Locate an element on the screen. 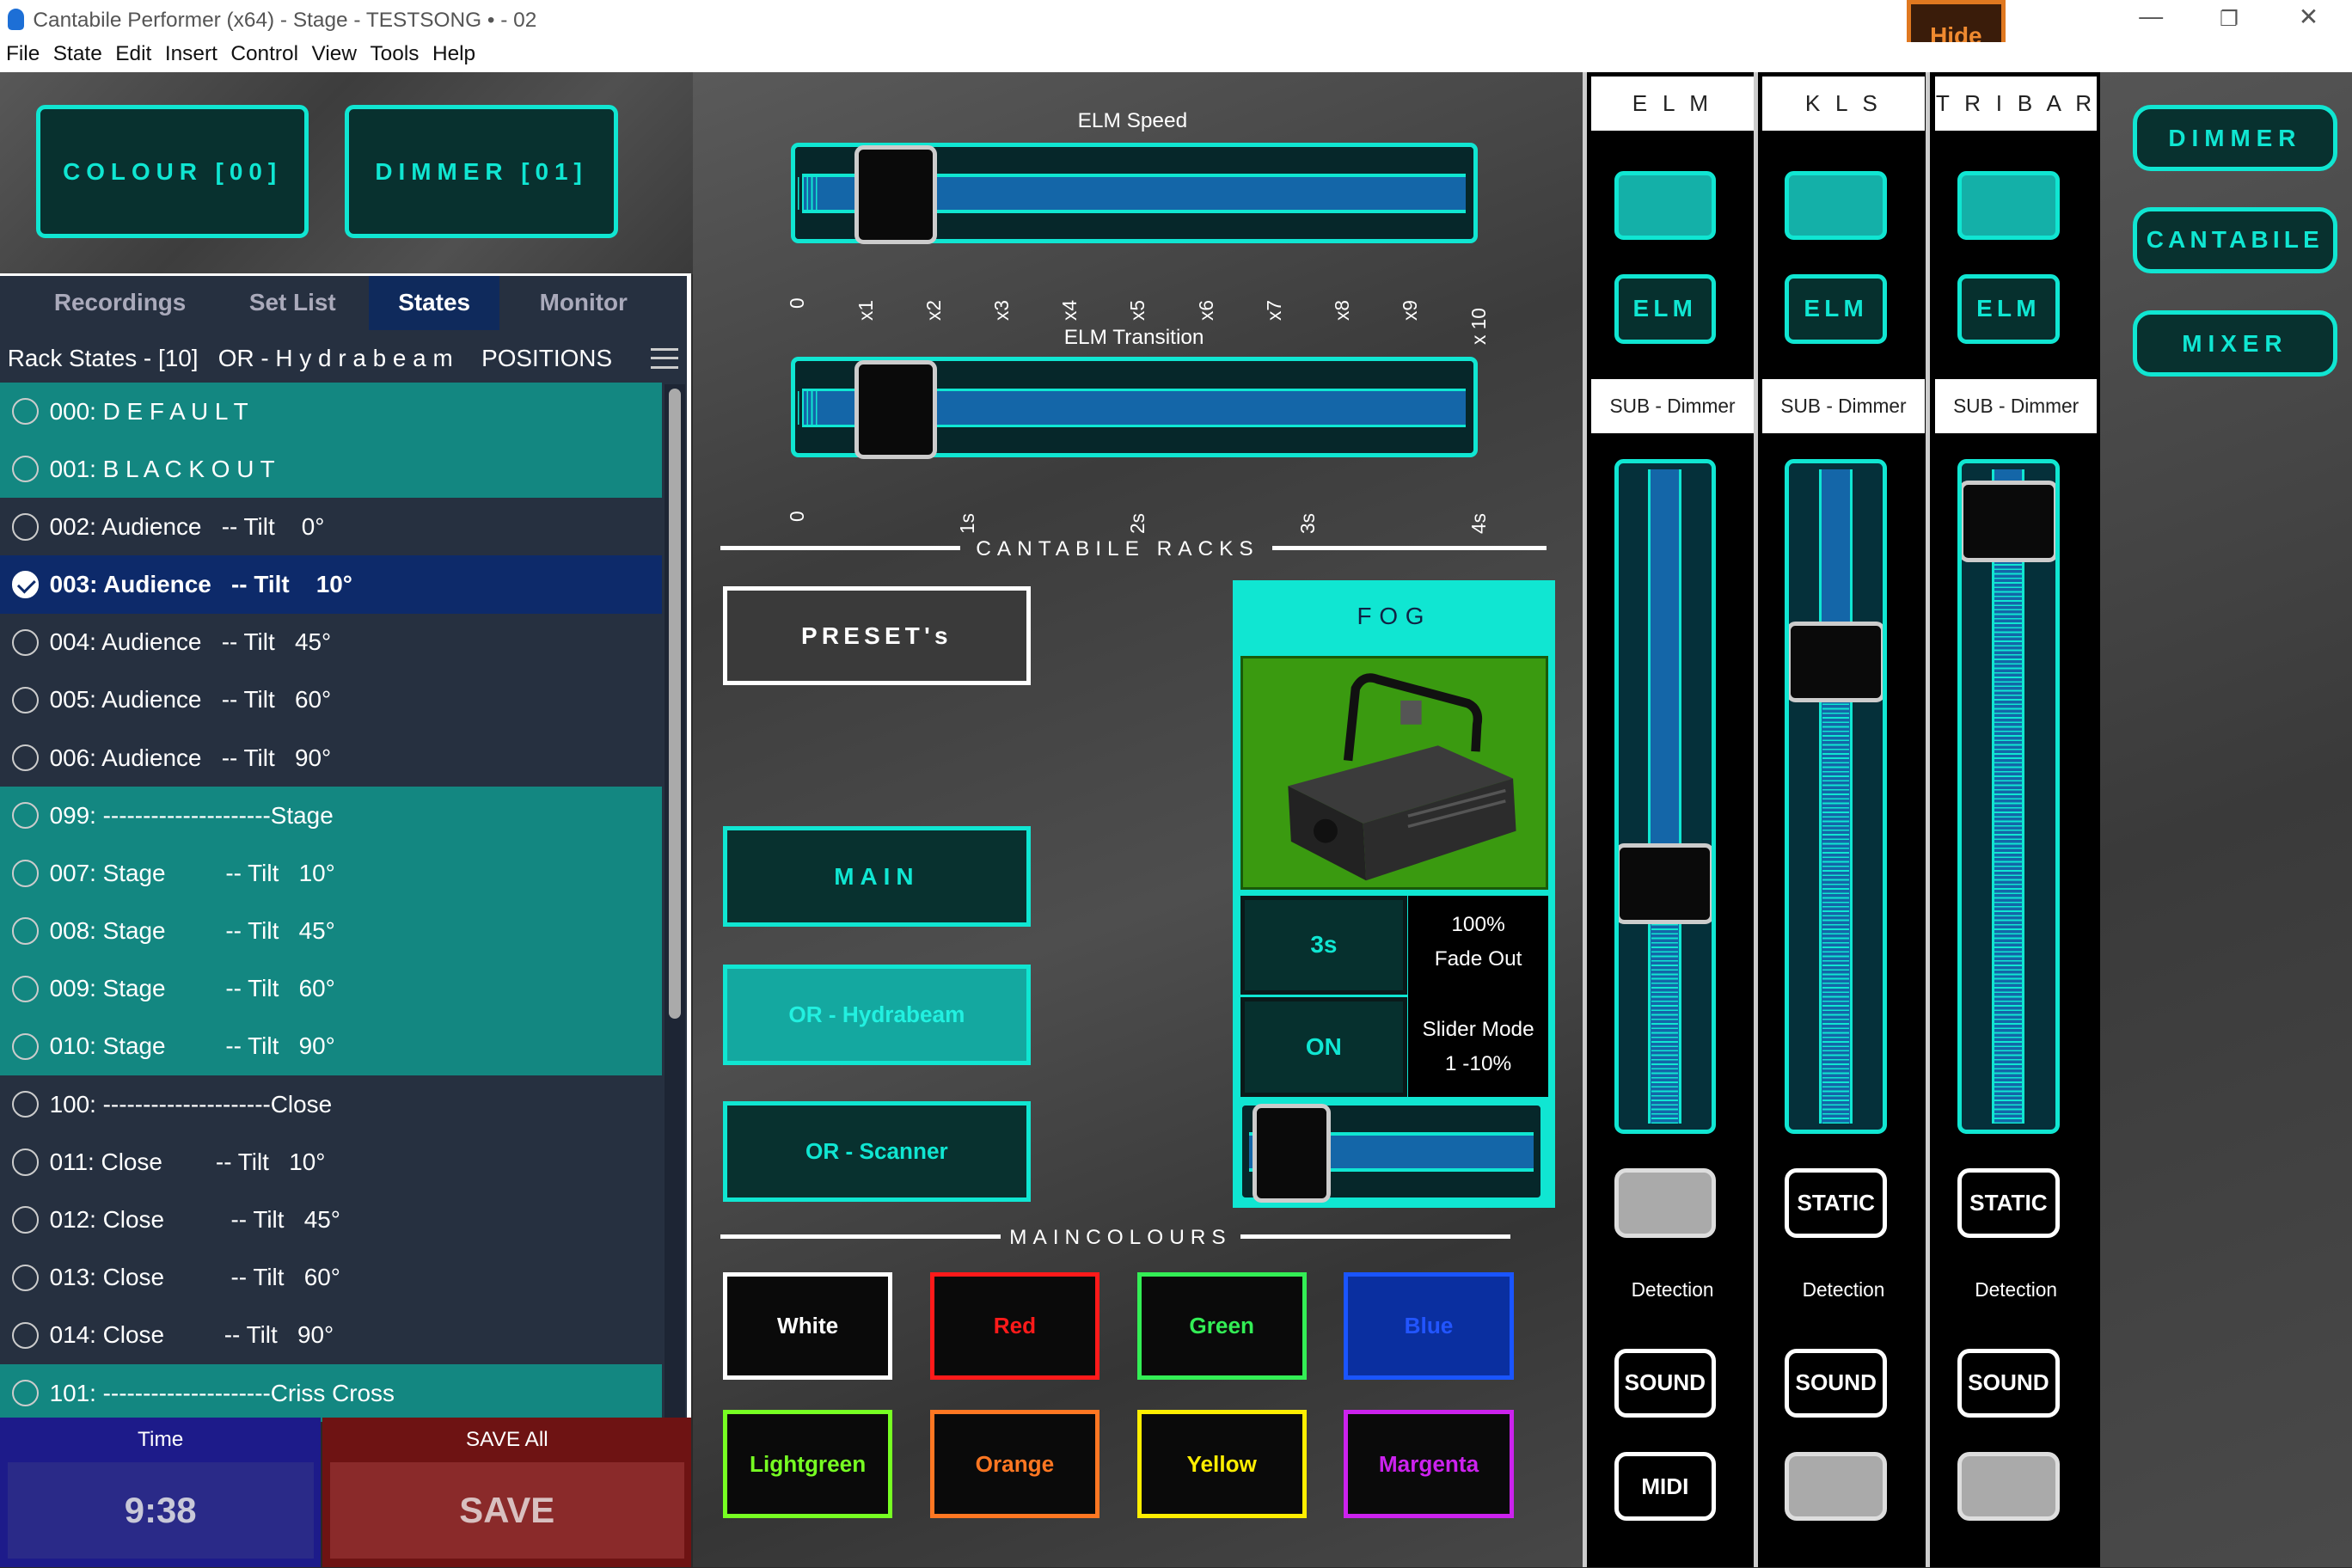 Image resolution: width=2352 pixels, height=1568 pixels. cantabile-nav-button: CANTABILE is located at coordinates (2235, 239).